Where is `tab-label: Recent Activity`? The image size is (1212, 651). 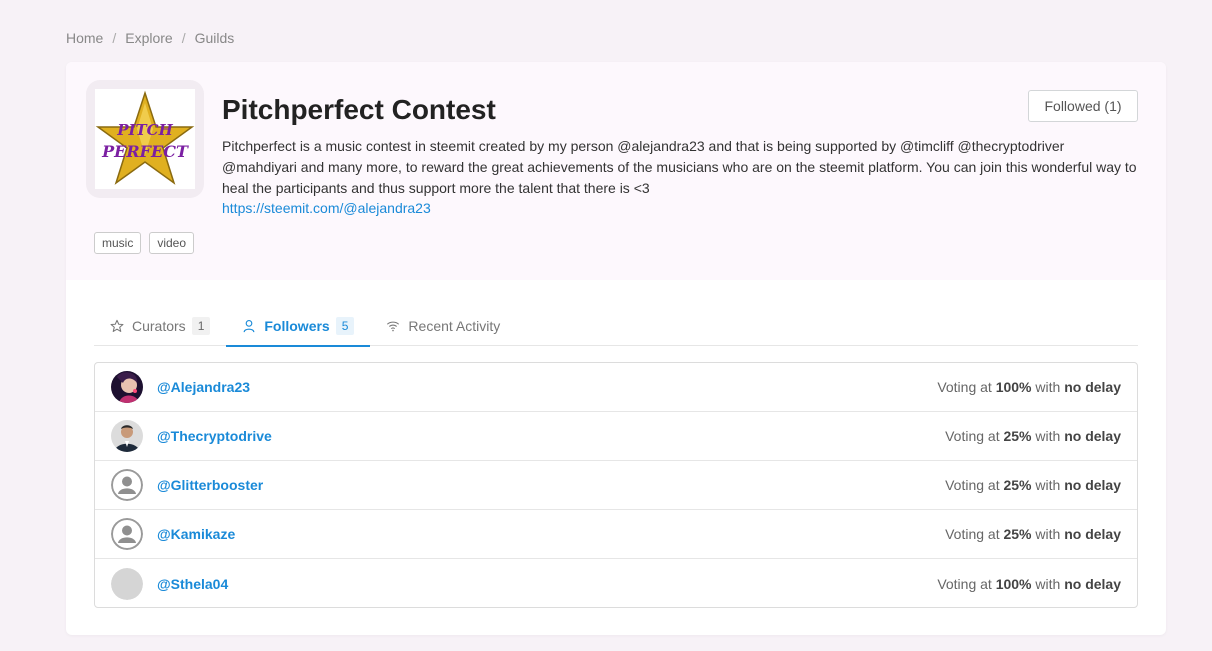 tab-label: Recent Activity is located at coordinates (454, 326).